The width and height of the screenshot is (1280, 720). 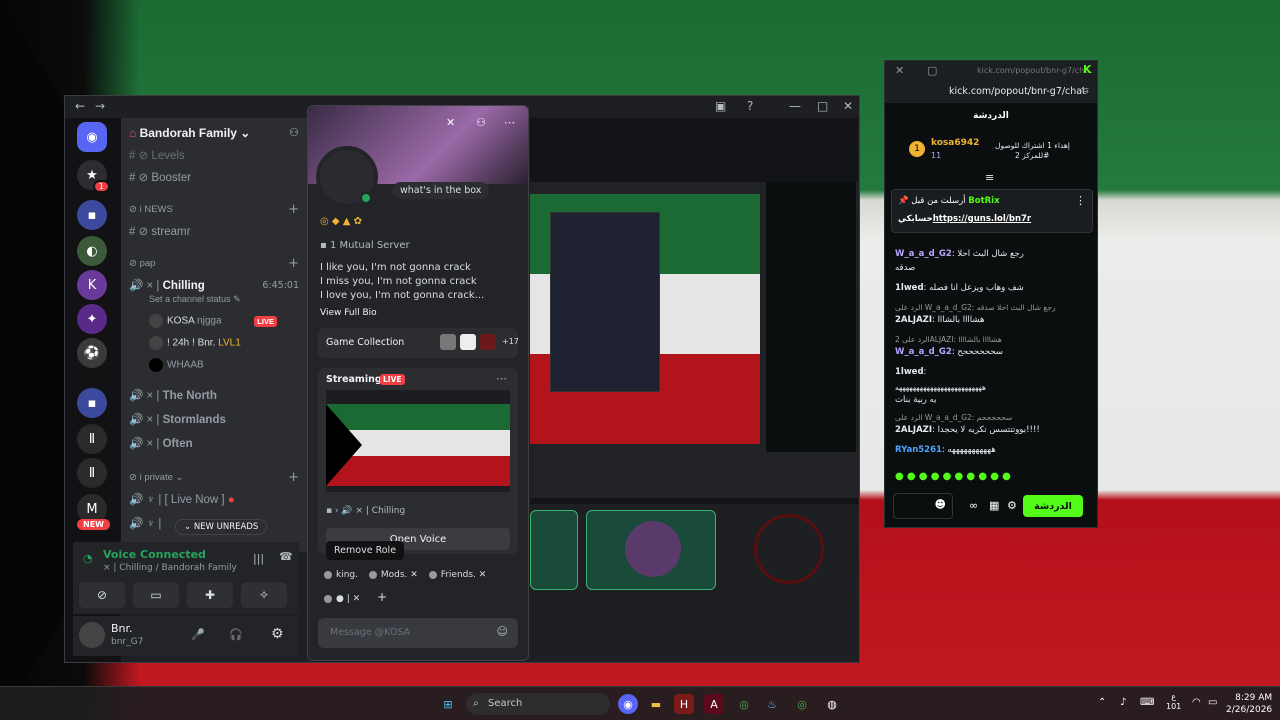 What do you see at coordinates (92, 215) in the screenshot?
I see `folder-icon: ▪` at bounding box center [92, 215].